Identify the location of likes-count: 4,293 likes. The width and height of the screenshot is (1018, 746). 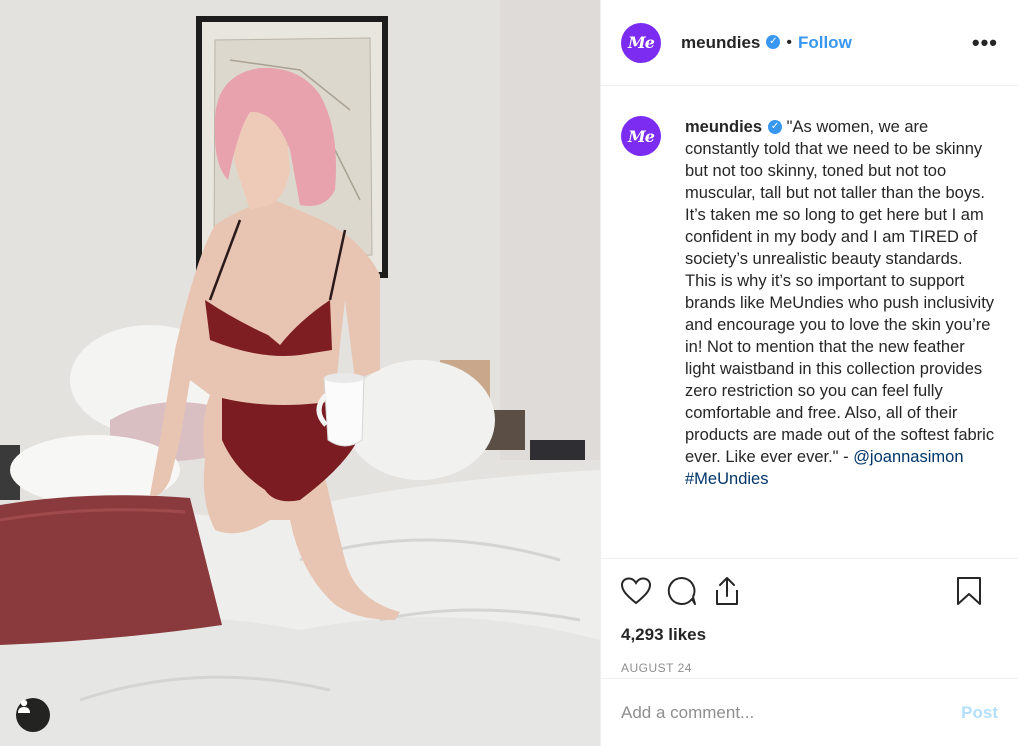
(809, 635).